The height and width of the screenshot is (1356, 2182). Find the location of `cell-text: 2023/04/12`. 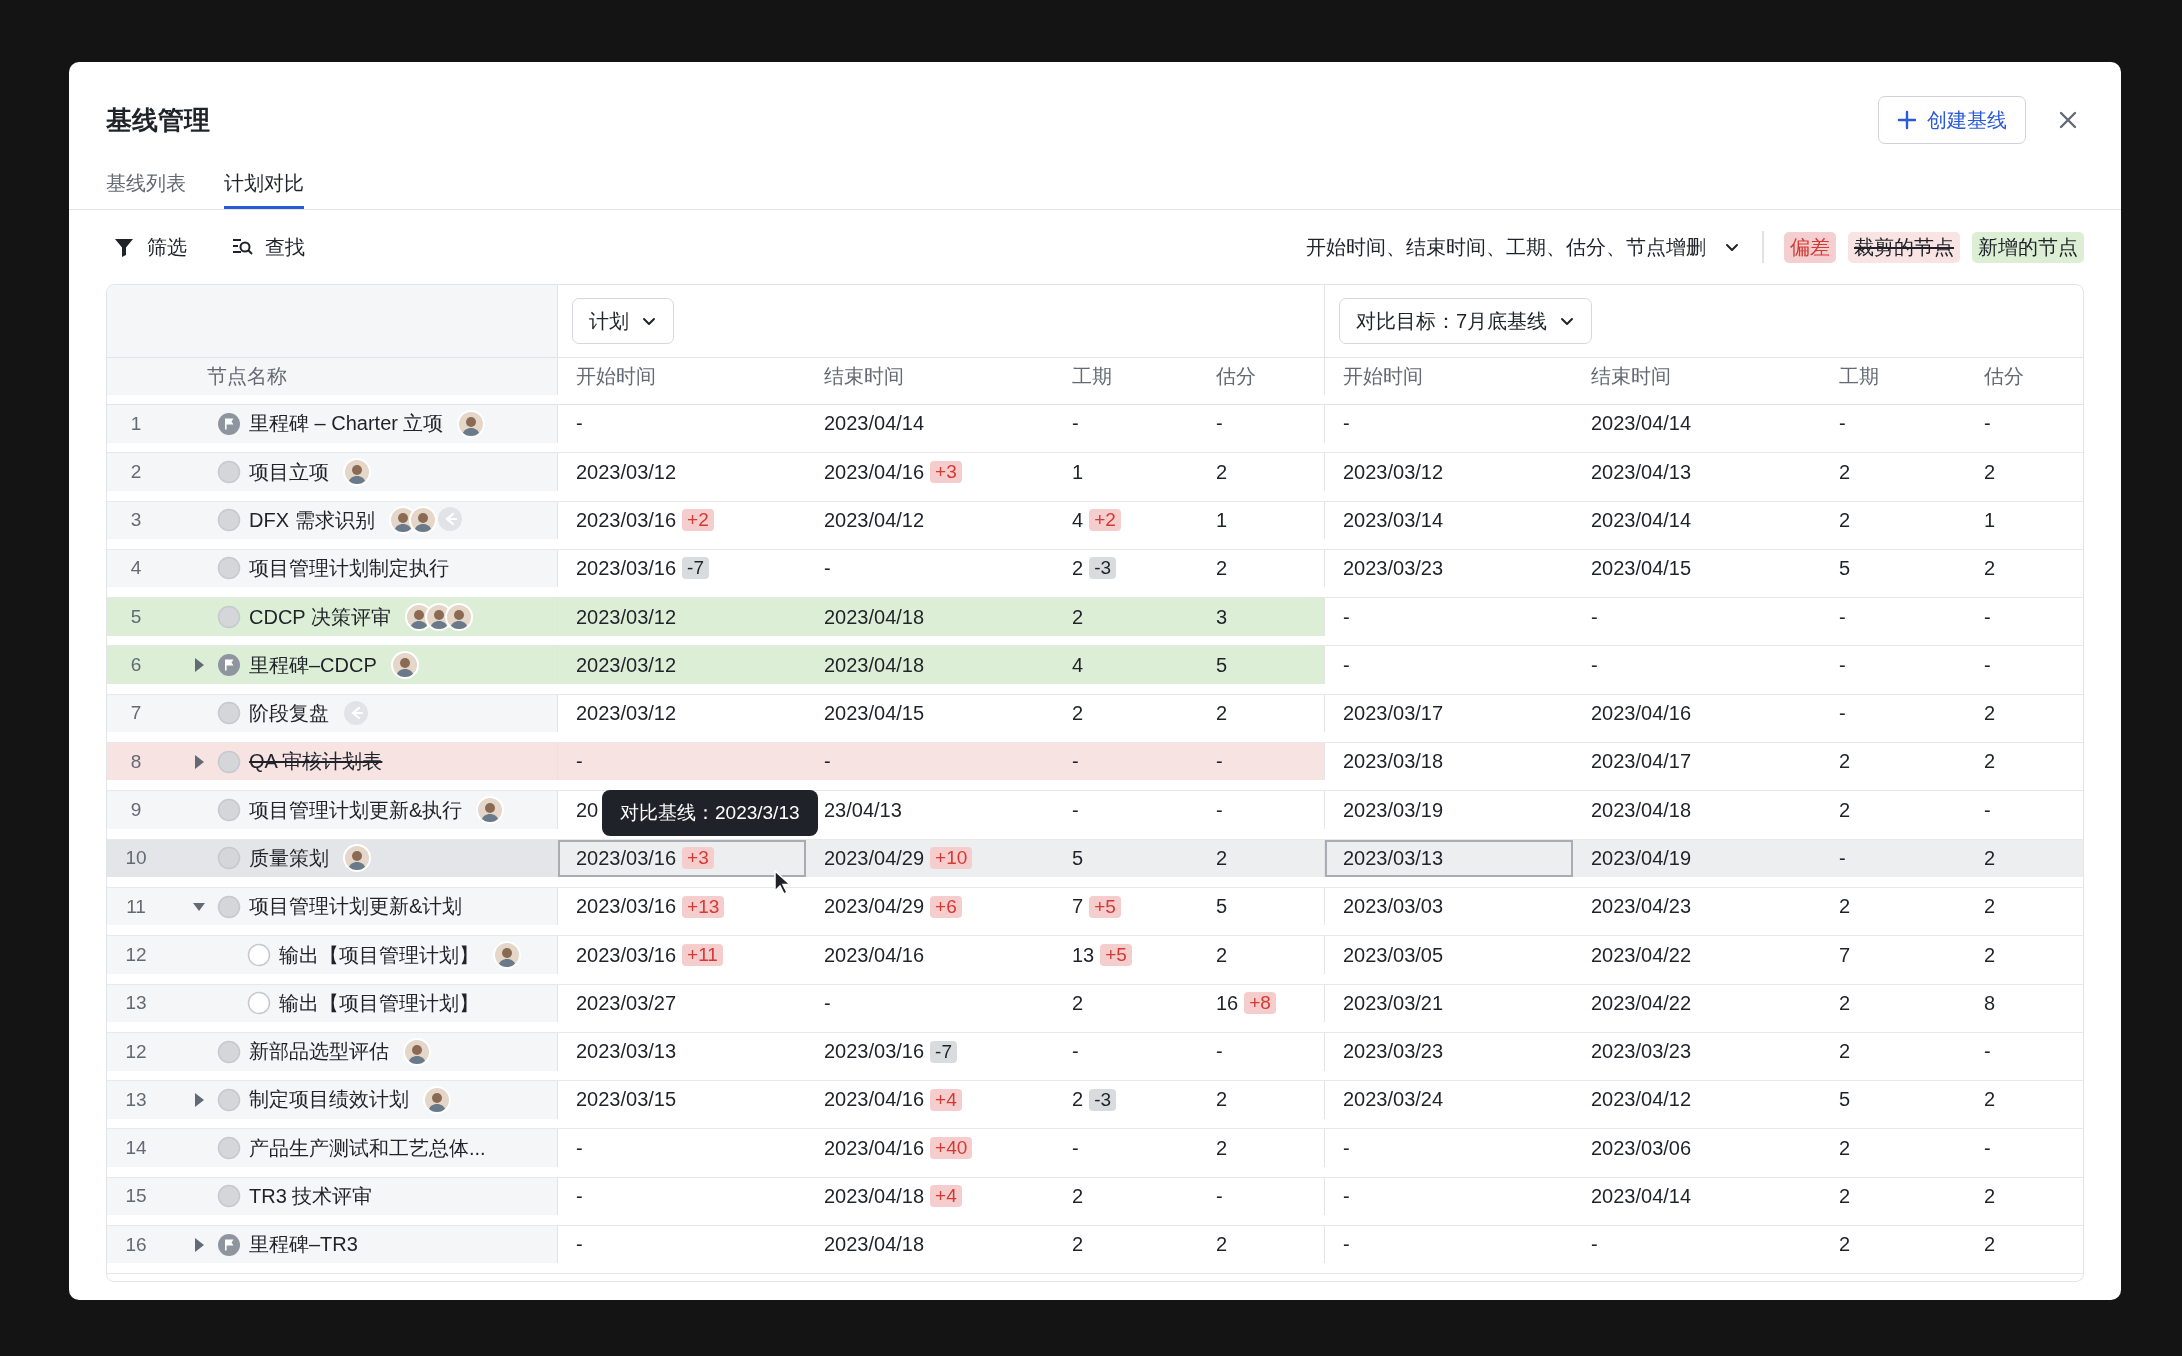

cell-text: 2023/04/12 is located at coordinates (874, 520).